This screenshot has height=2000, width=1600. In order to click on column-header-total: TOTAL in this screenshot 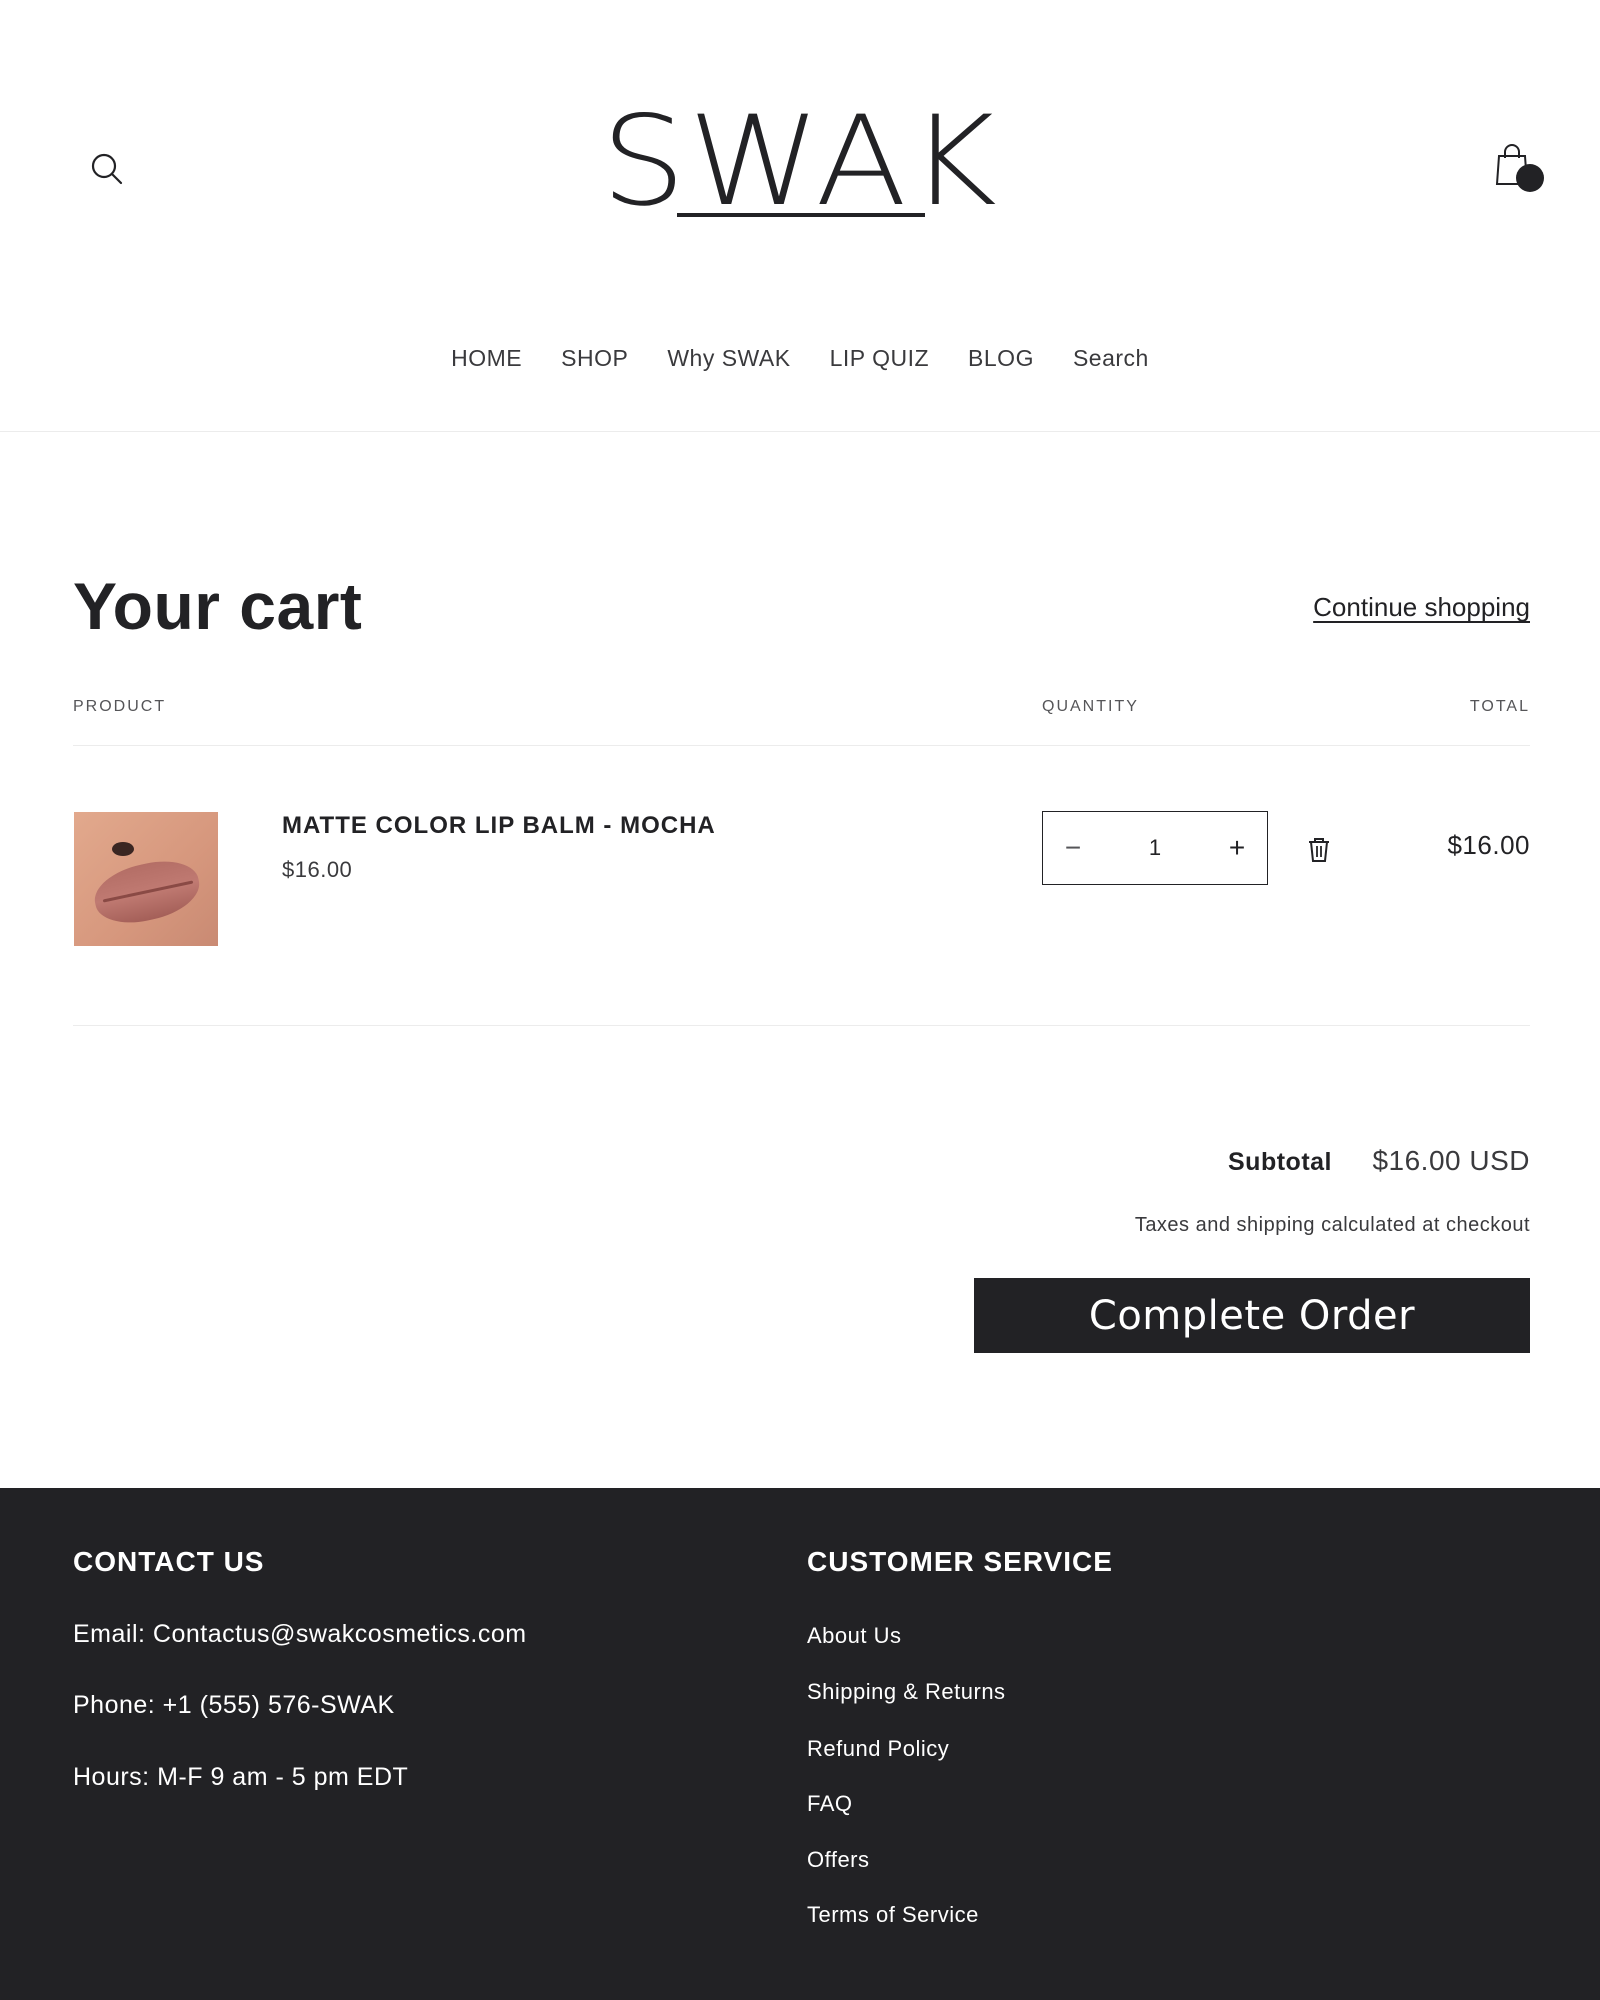, I will do `click(1499, 706)`.